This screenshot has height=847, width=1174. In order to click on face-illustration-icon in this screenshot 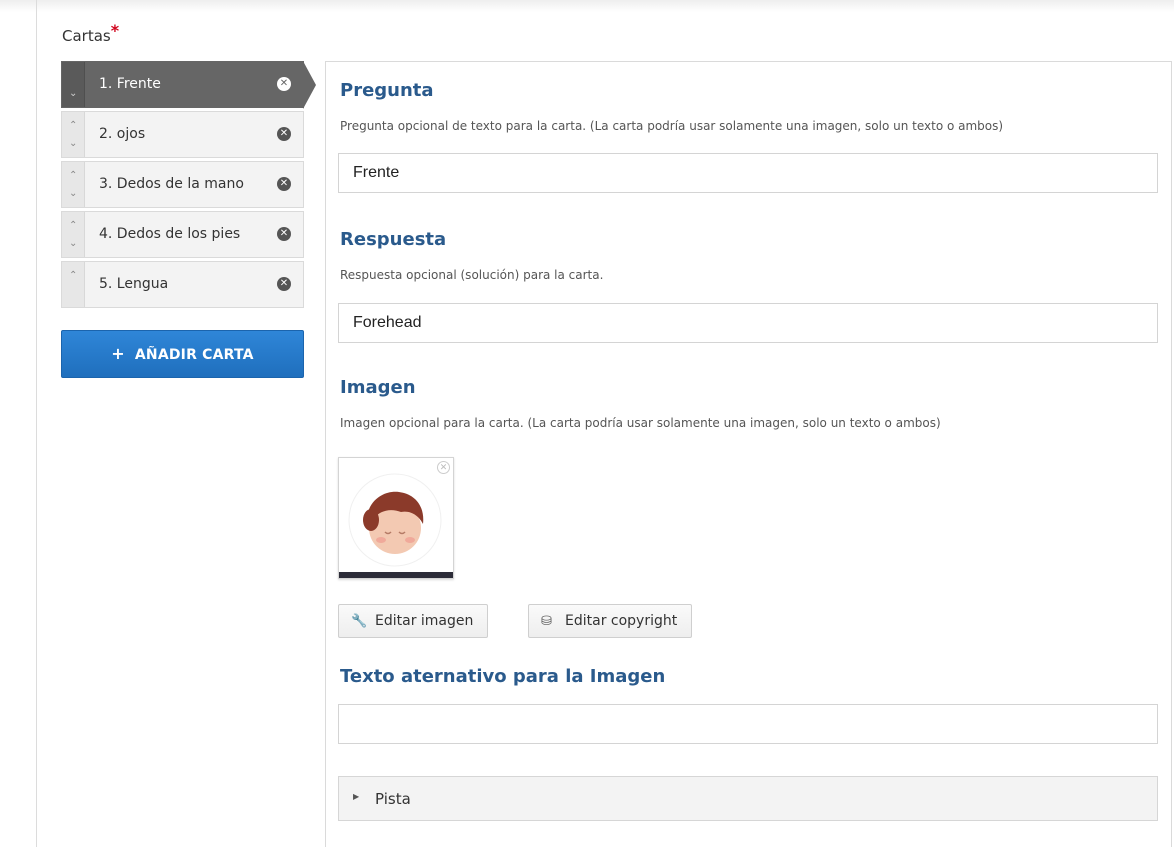, I will do `click(395, 520)`.